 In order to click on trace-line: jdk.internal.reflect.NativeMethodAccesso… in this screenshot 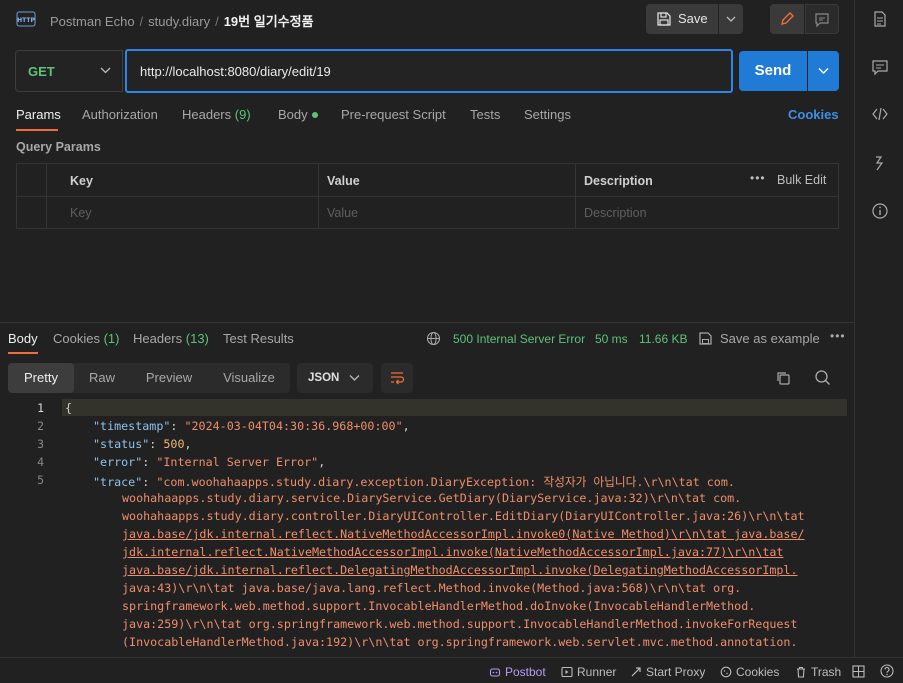, I will do `click(453, 552)`.